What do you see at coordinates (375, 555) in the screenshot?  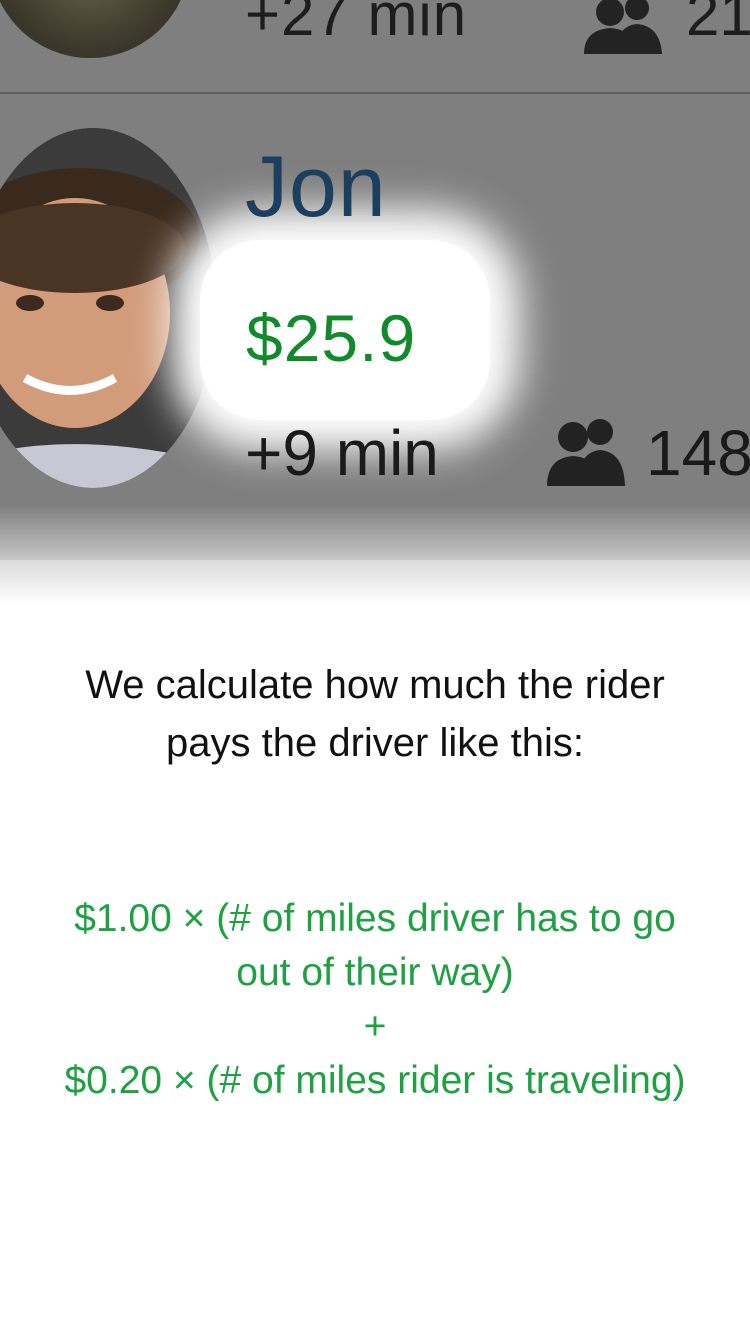 I see `fade-overlay` at bounding box center [375, 555].